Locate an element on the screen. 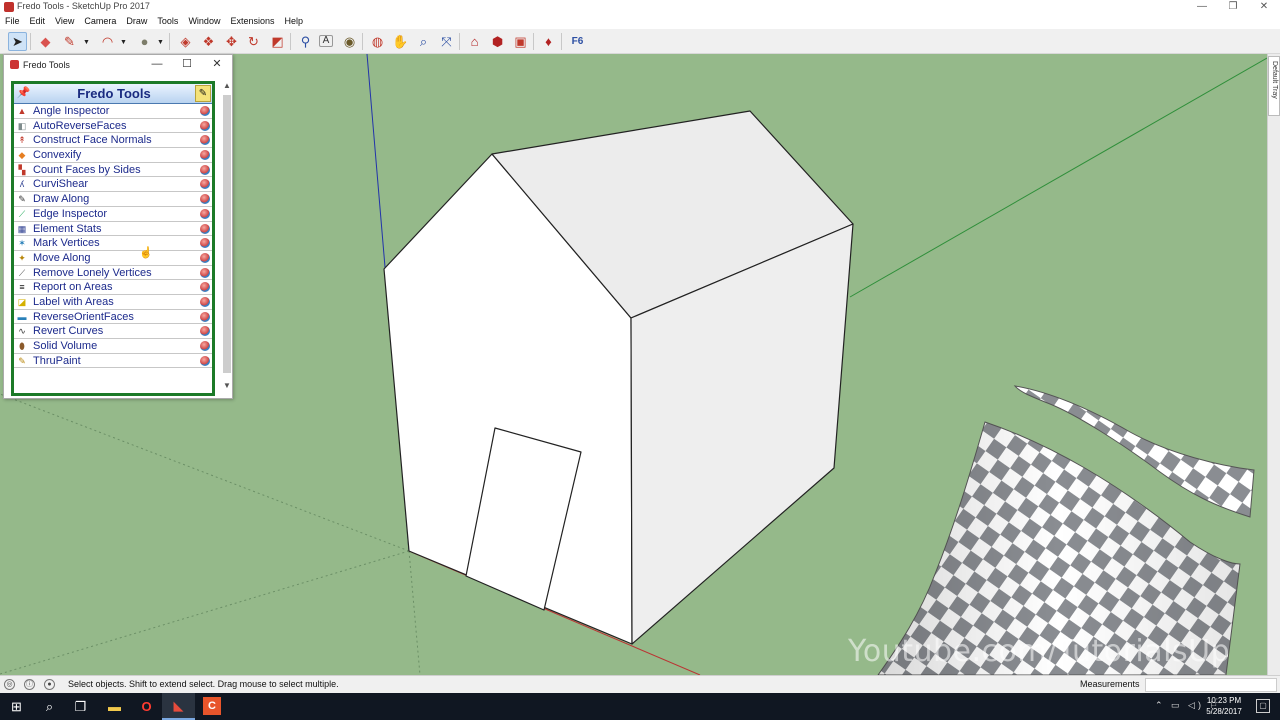  shape-dropdown-icon: ▼ is located at coordinates (160, 42).